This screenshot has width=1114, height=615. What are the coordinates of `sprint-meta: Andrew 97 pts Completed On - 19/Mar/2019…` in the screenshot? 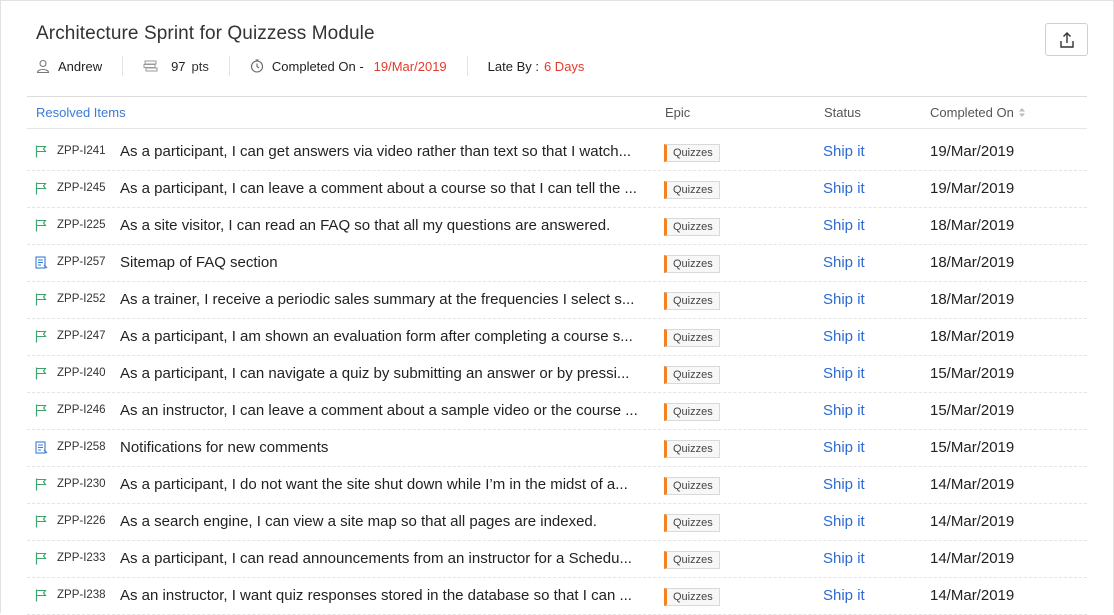 It's located at (310, 66).